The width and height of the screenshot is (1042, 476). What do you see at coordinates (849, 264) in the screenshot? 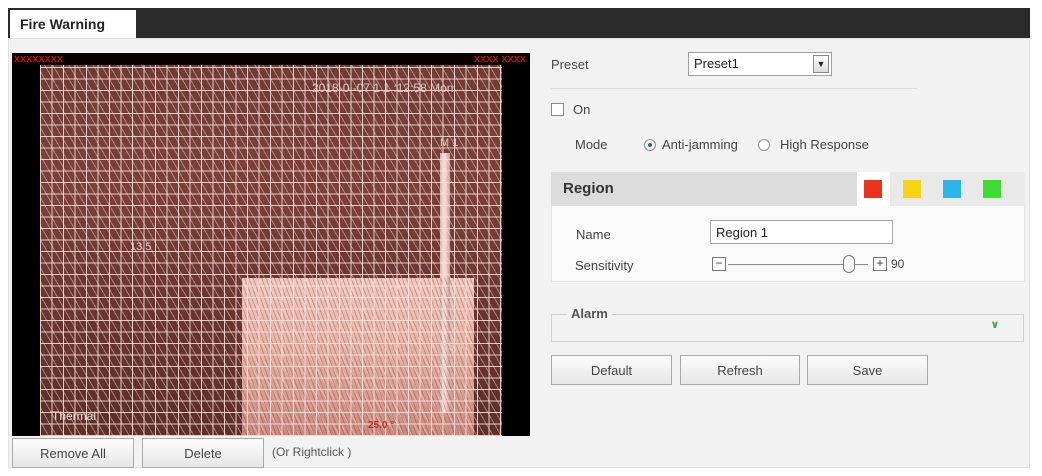
I see `sensitivity-slider-handle` at bounding box center [849, 264].